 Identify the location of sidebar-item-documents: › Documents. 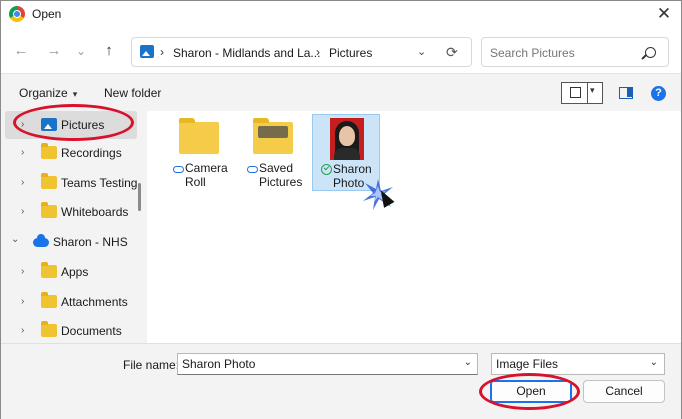
(71, 330).